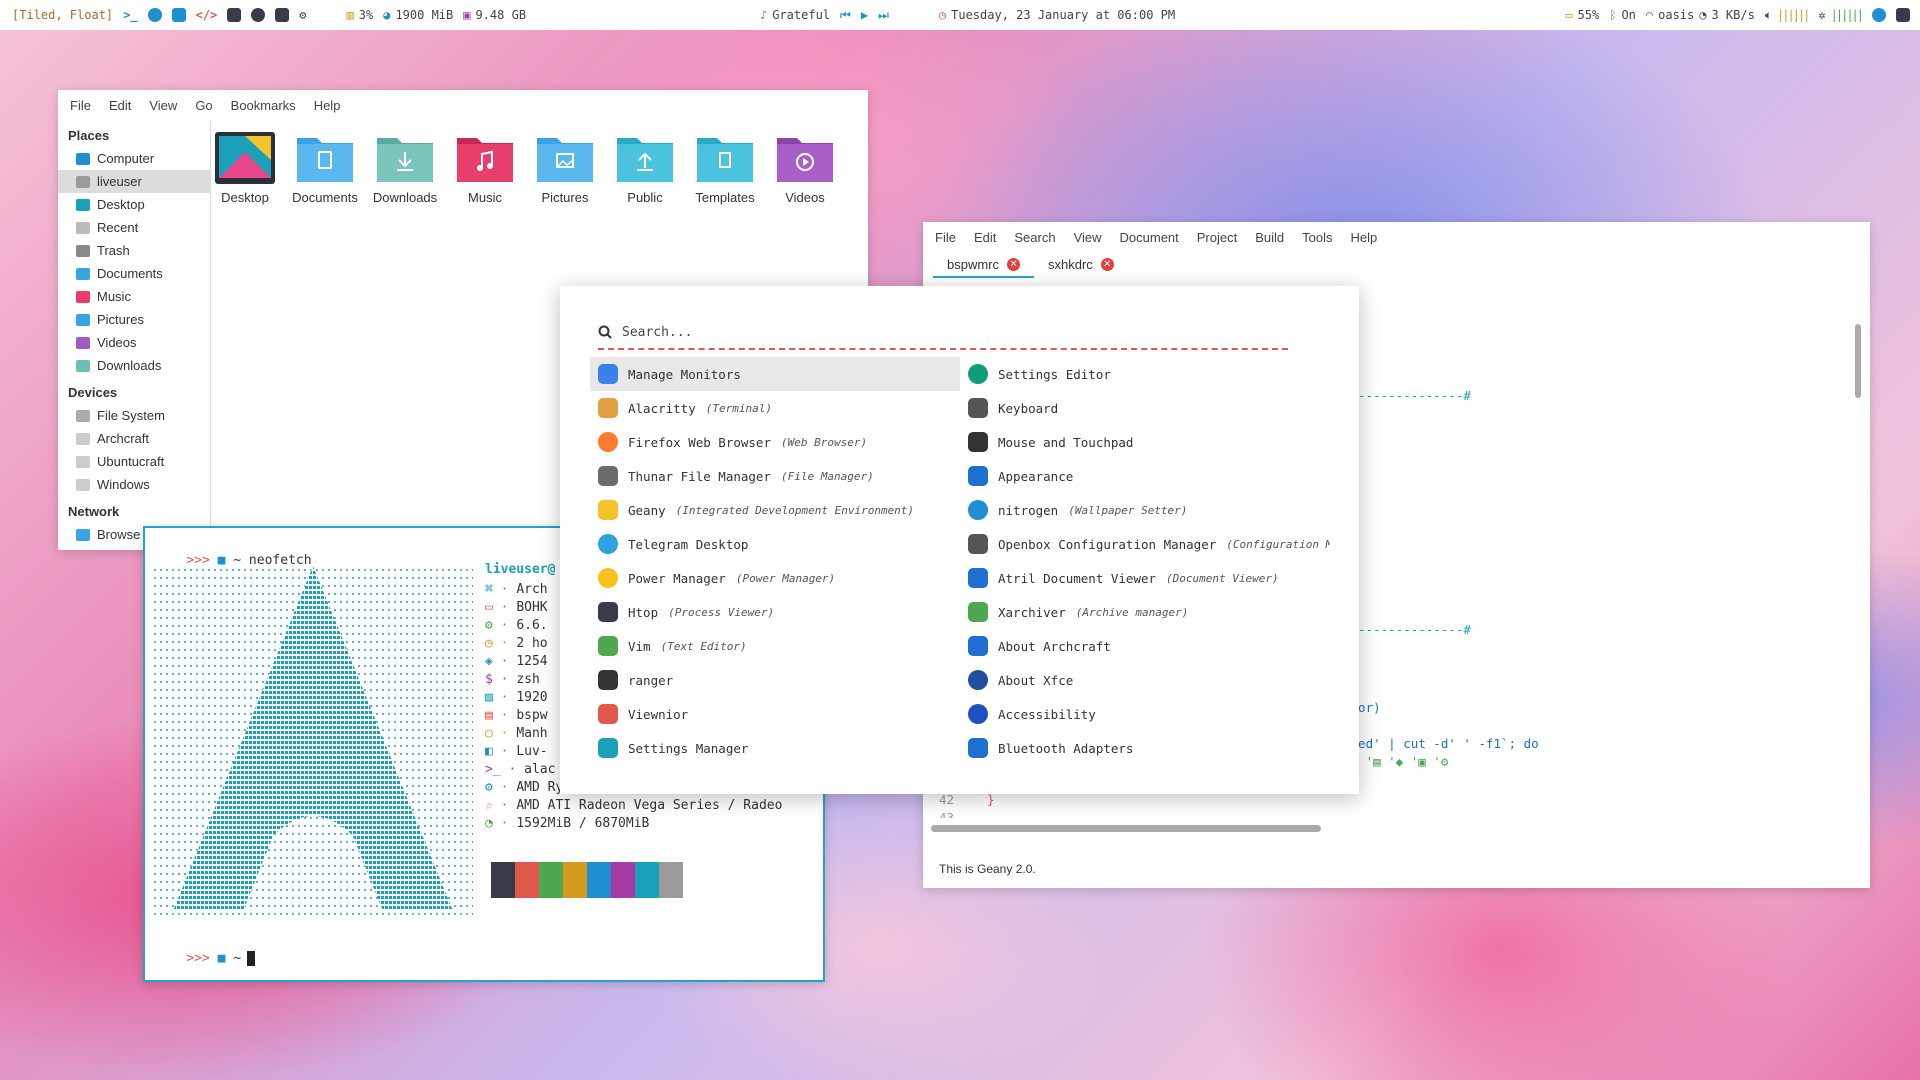 Image resolution: width=1920 pixels, height=1080 pixels. Describe the element at coordinates (775, 748) in the screenshot. I see `launcher-item-settings-manager: Settings Manager` at that location.